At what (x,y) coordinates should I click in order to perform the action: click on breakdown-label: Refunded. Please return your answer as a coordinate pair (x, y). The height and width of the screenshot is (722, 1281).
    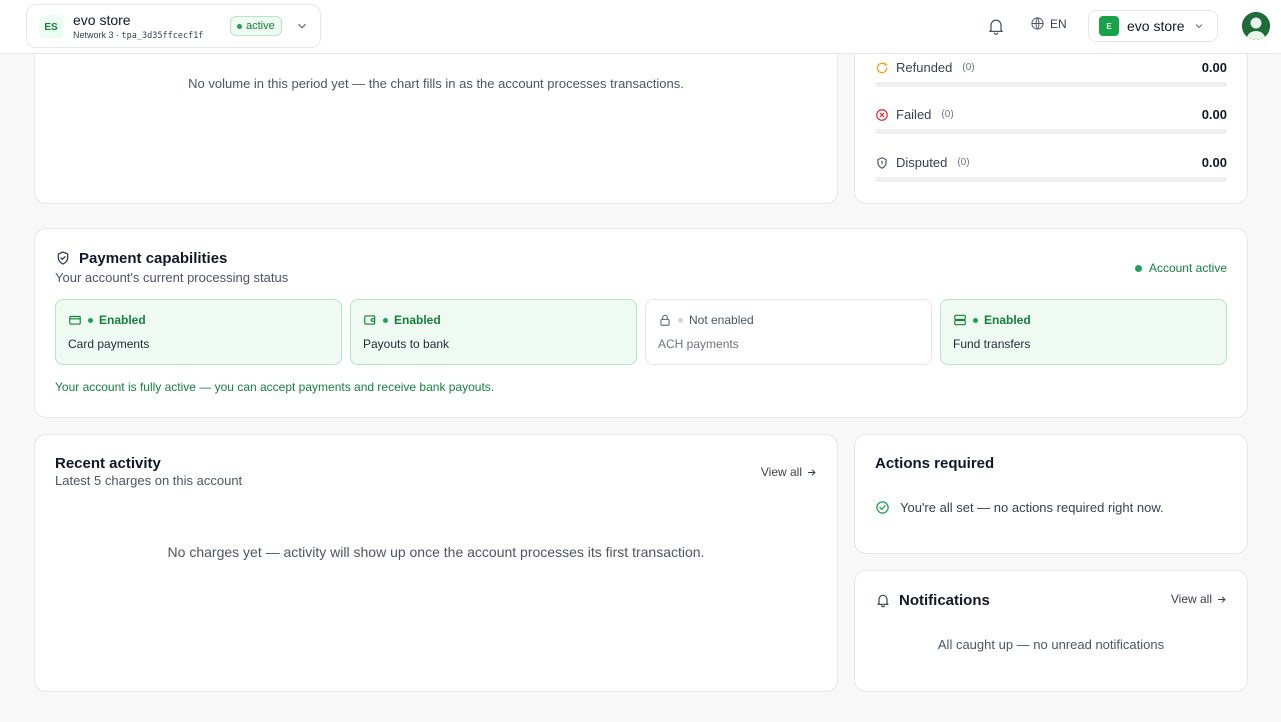
    Looking at the image, I should click on (924, 67).